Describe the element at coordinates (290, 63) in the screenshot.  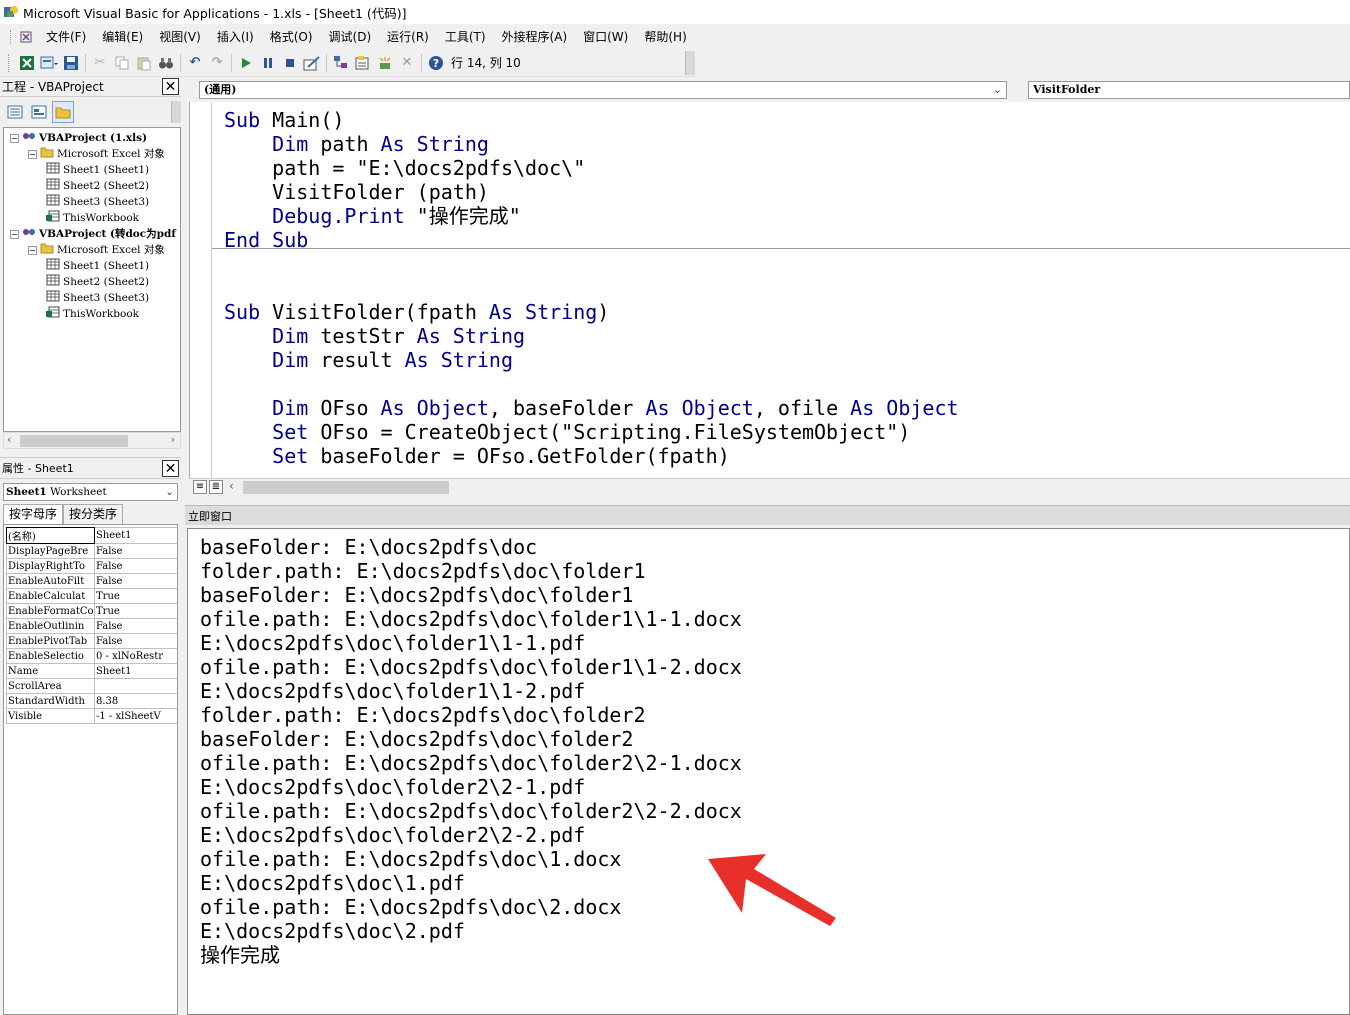
I see `reset-button` at that location.